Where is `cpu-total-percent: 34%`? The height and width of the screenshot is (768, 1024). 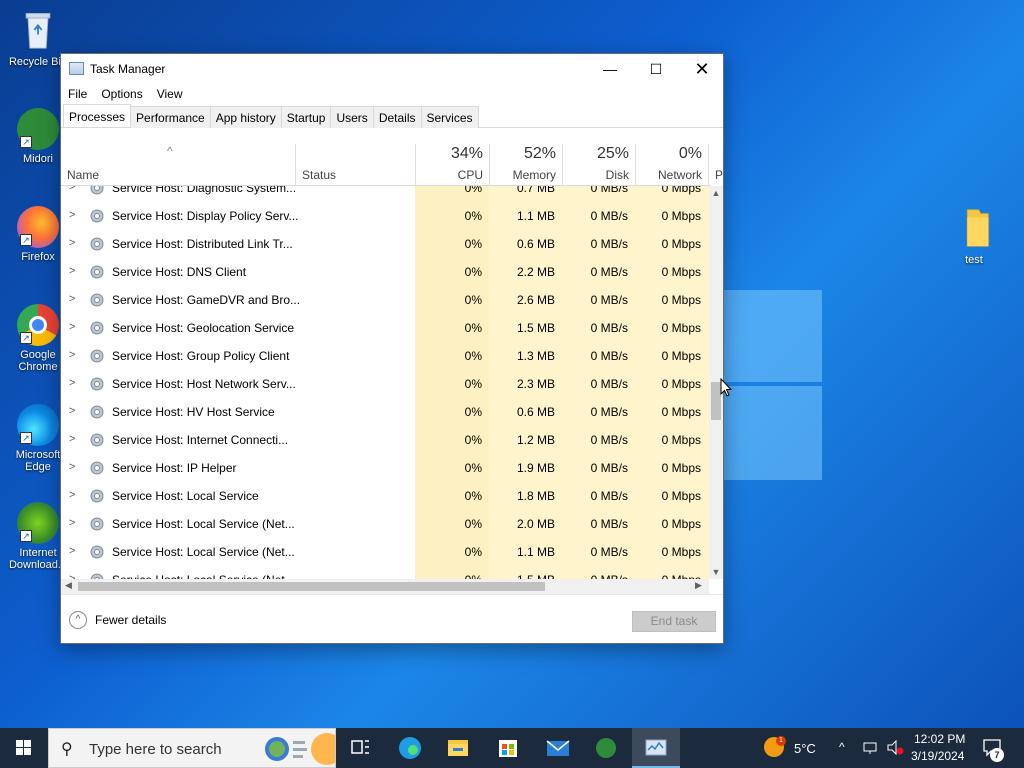 cpu-total-percent: 34% is located at coordinates (466, 153).